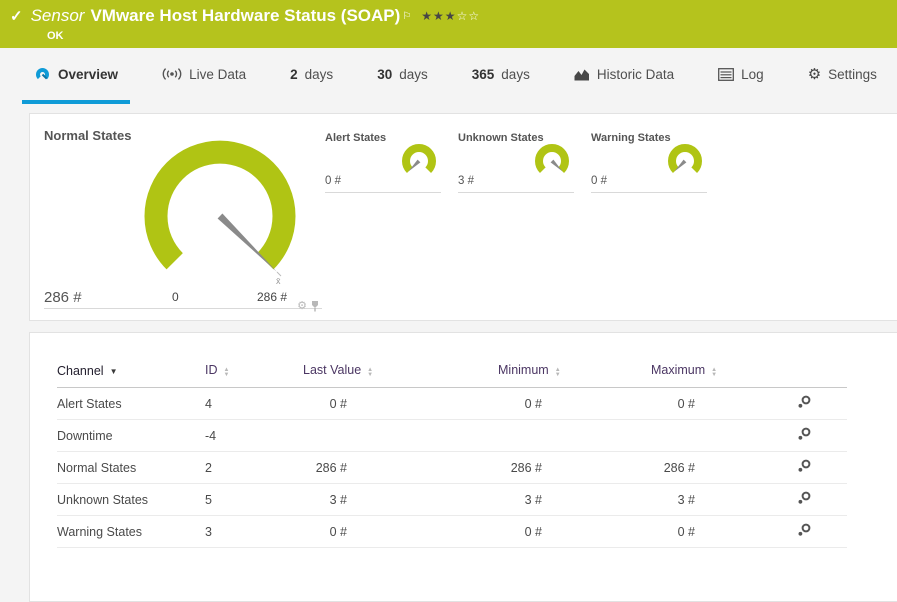 This screenshot has width=897, height=602. What do you see at coordinates (631, 138) in the screenshot?
I see `gauge-title: Warning States` at bounding box center [631, 138].